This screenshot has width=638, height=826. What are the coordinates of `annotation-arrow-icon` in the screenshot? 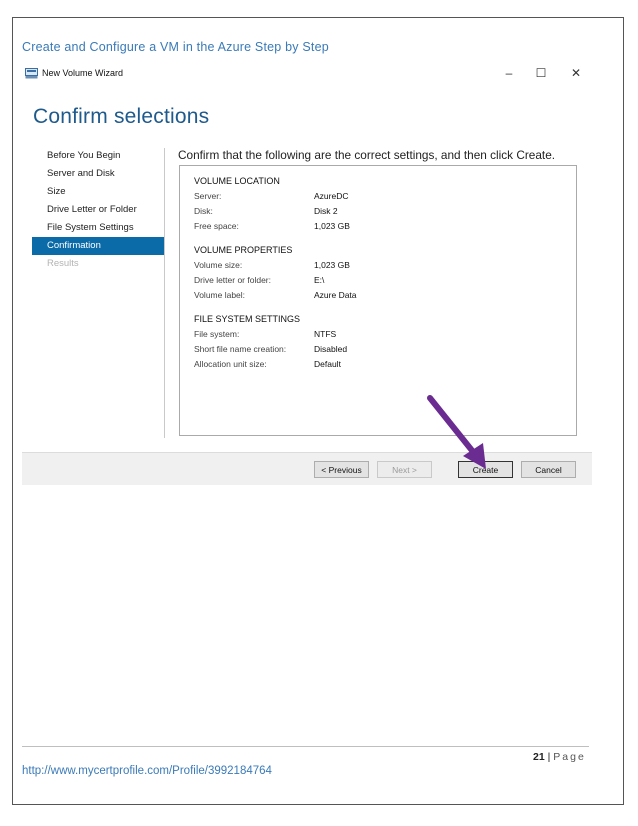 It's located at (456, 432).